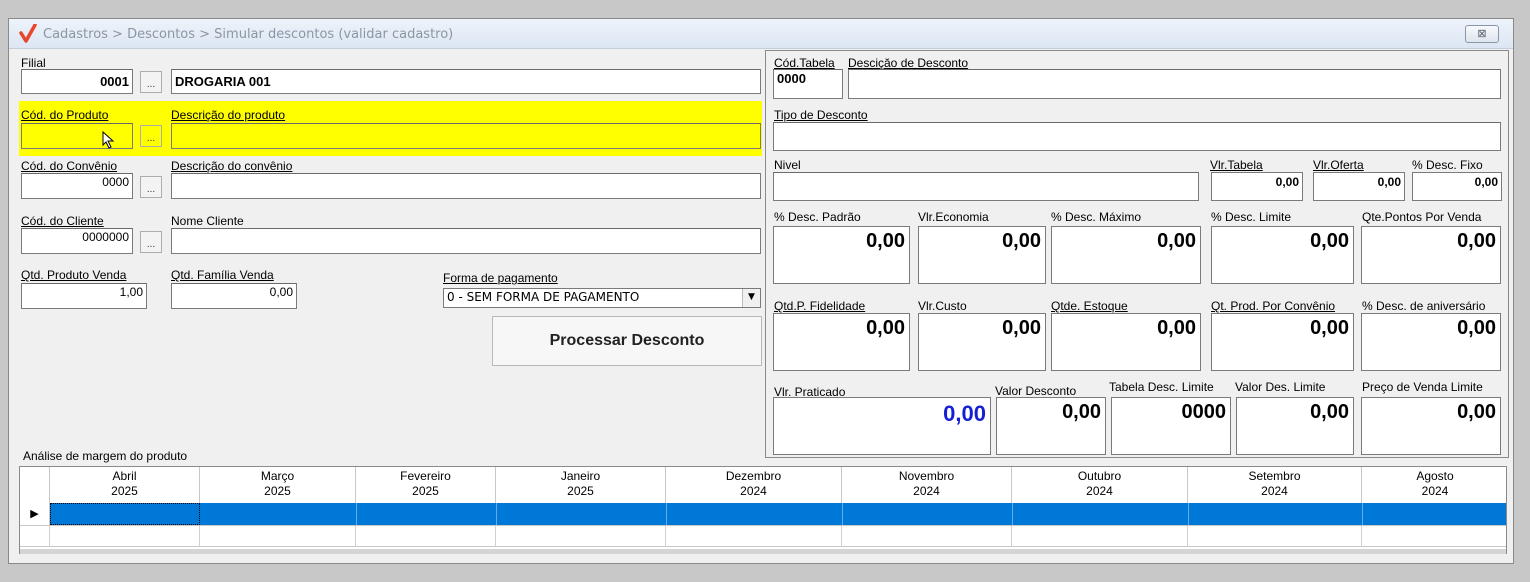  Describe the element at coordinates (1422, 387) in the screenshot. I see `preco-venda-limite-label: Preço de Venda Limite` at that location.